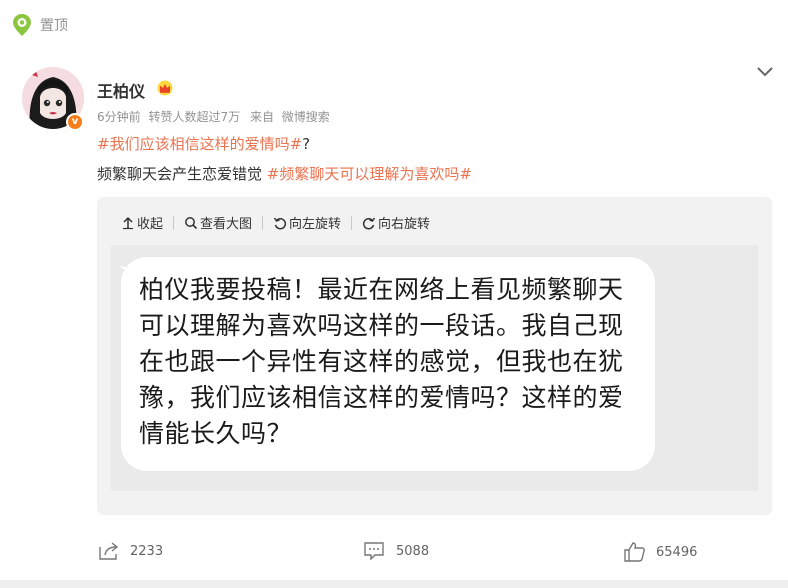 The height and width of the screenshot is (588, 788). Describe the element at coordinates (306, 144) in the screenshot. I see `text-suffix: ?` at that location.